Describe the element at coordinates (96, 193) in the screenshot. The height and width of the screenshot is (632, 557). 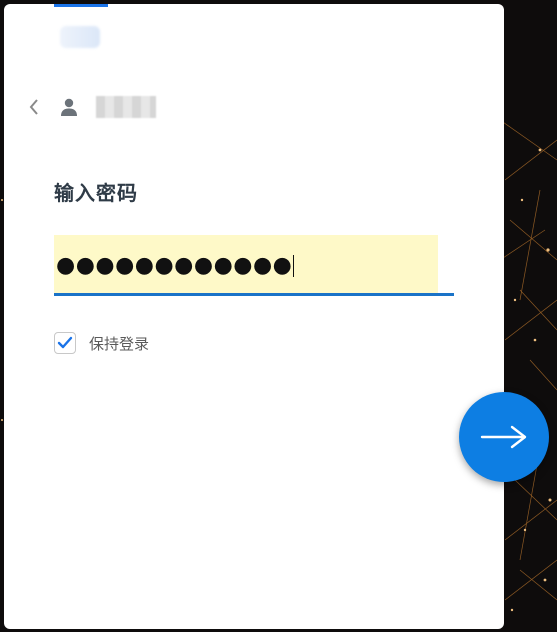
I see `page-title: 输入密码` at that location.